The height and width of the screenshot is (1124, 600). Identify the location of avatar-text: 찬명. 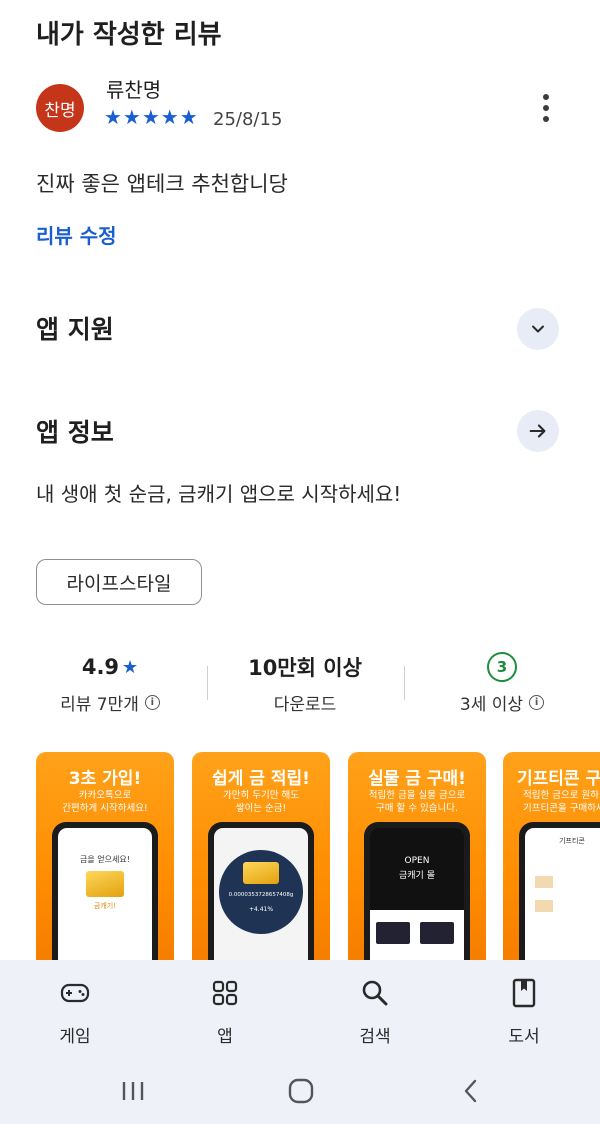
(60, 110).